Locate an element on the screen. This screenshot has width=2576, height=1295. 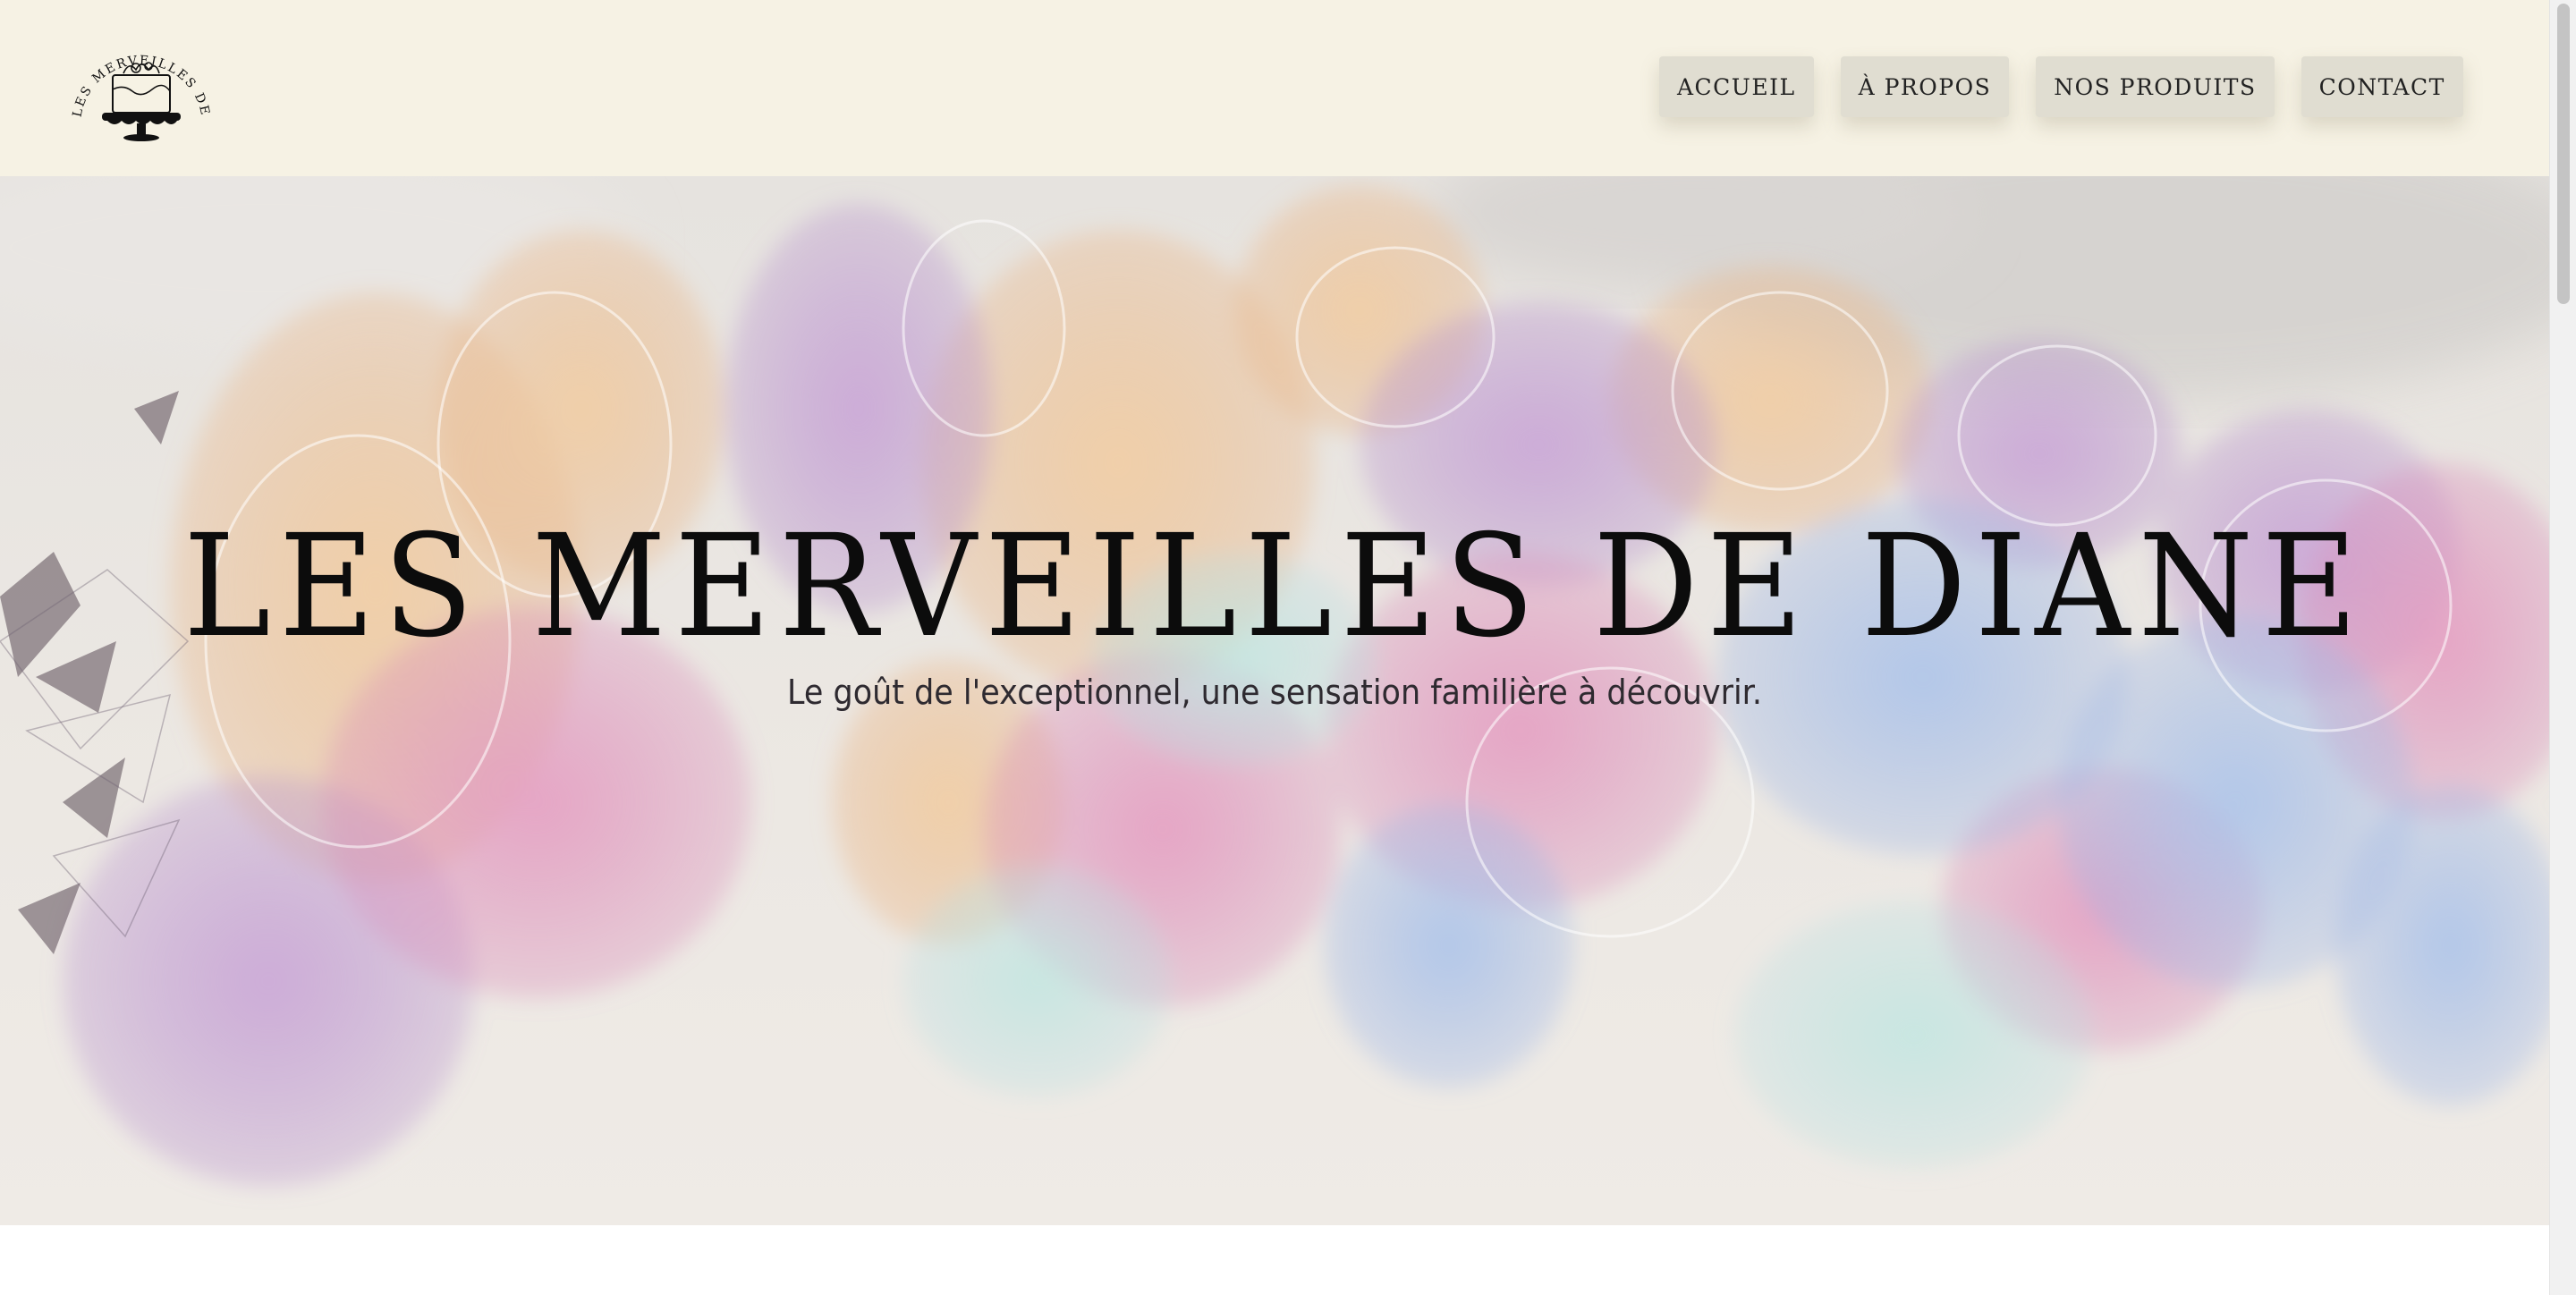
cake-stand-icon: LES MERVEILLES DE DIANE is located at coordinates (137, 75).